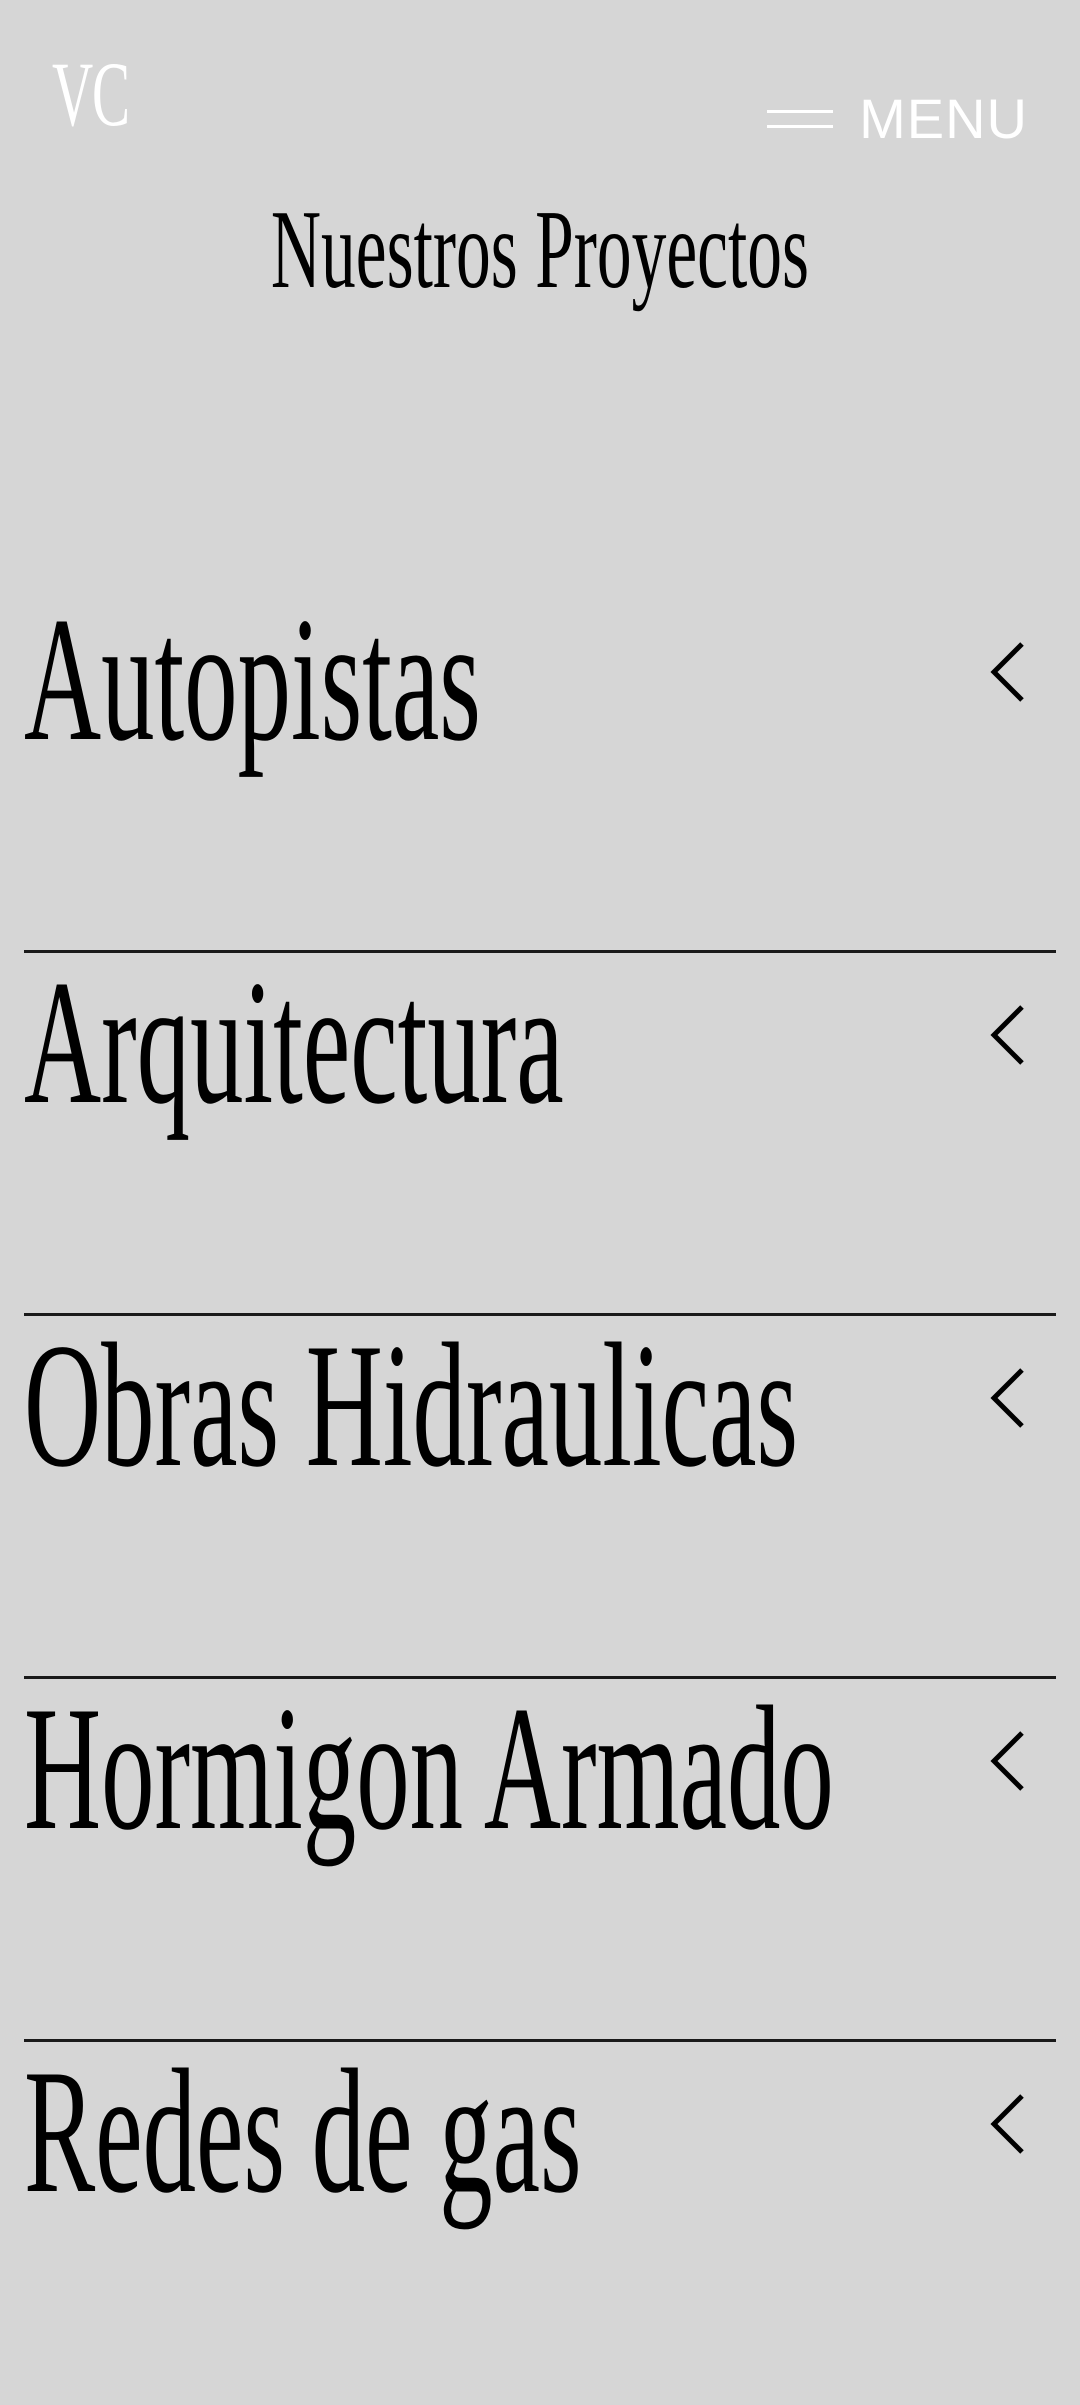 This screenshot has width=1080, height=2405. What do you see at coordinates (943, 119) in the screenshot?
I see `menu-label: MENU` at bounding box center [943, 119].